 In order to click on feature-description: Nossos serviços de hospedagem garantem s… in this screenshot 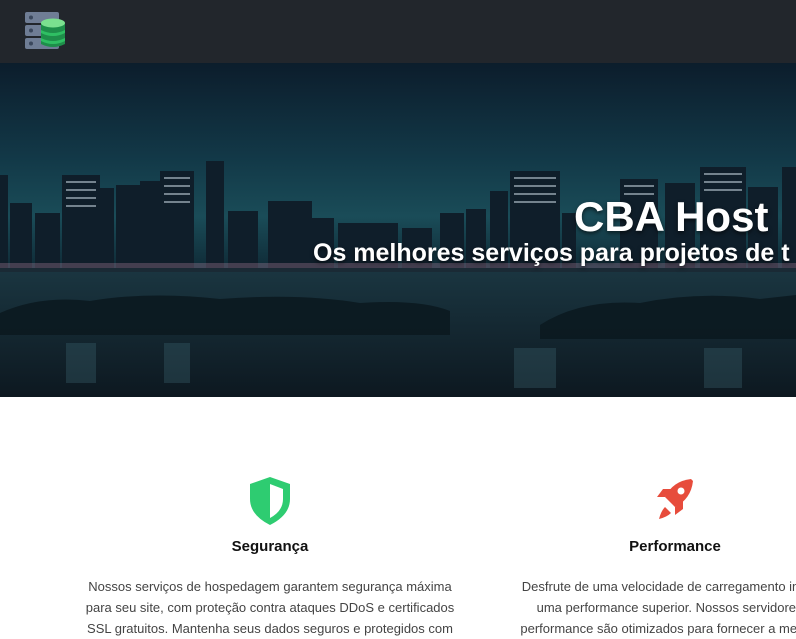, I will do `click(270, 607)`.